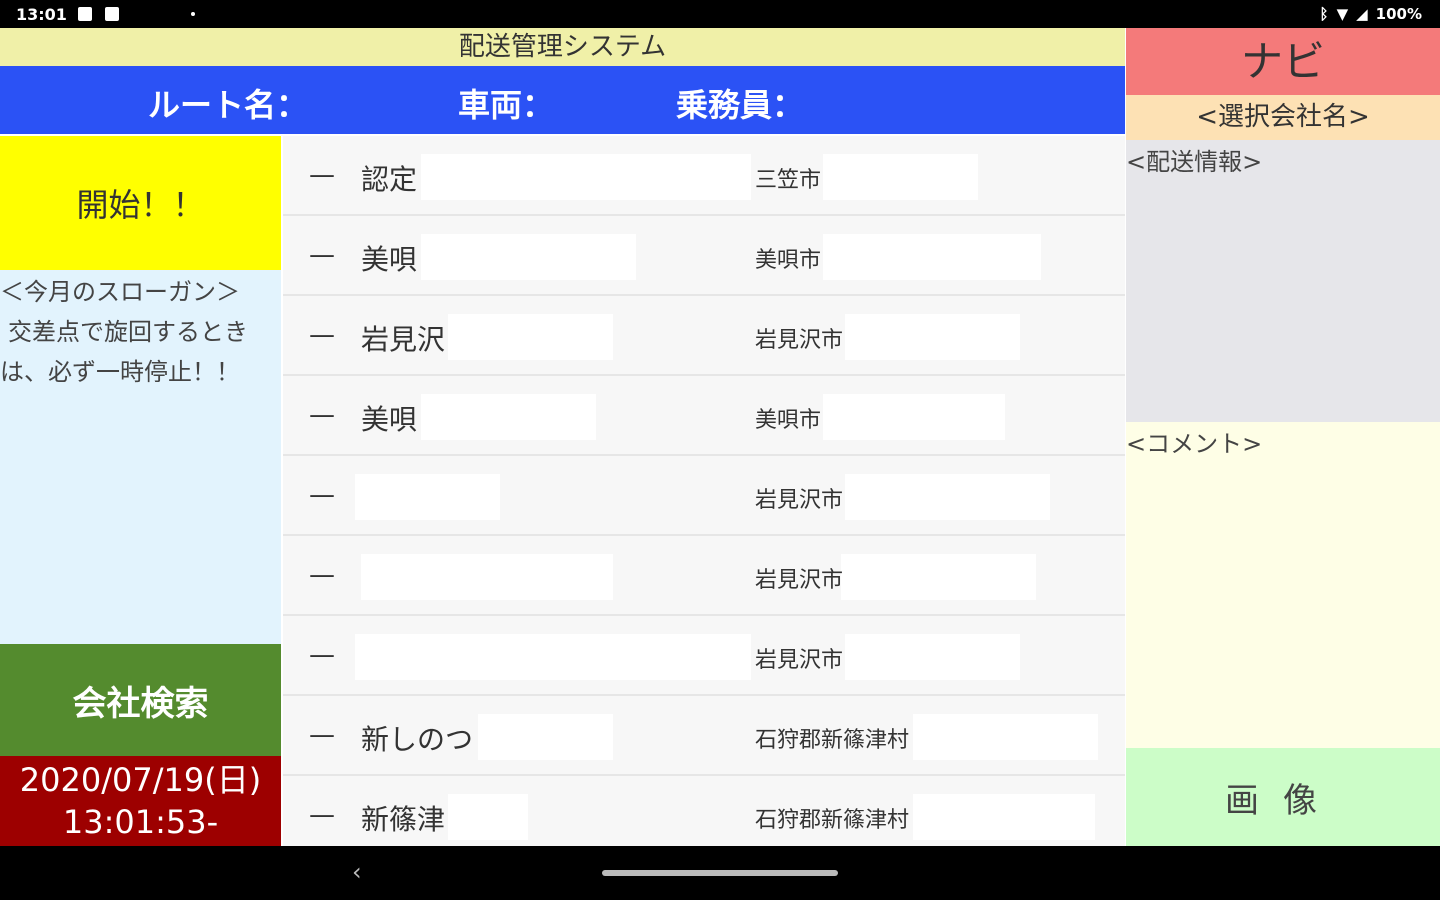  What do you see at coordinates (1362, 14) in the screenshot?
I see `signal-icon: ◢` at bounding box center [1362, 14].